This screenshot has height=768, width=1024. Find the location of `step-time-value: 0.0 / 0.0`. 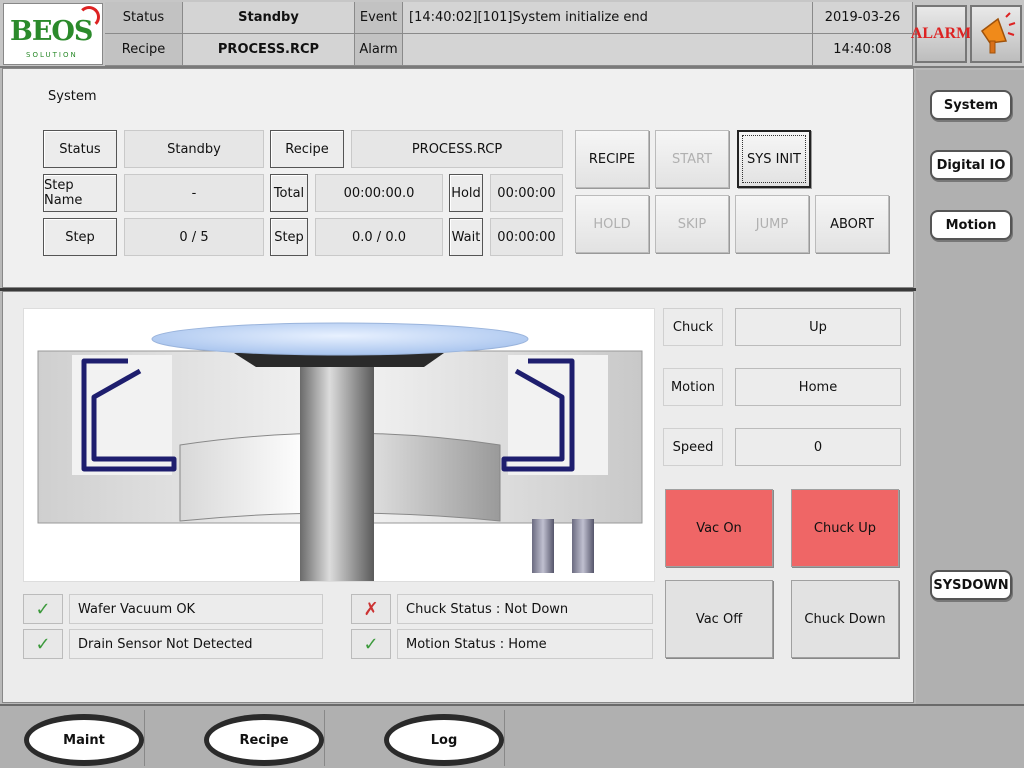

step-time-value: 0.0 / 0.0 is located at coordinates (379, 237).